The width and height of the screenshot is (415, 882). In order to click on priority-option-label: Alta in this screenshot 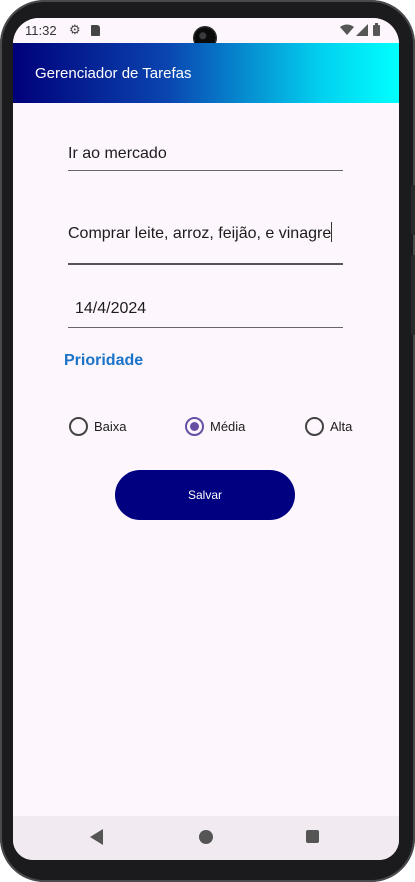, I will do `click(341, 426)`.